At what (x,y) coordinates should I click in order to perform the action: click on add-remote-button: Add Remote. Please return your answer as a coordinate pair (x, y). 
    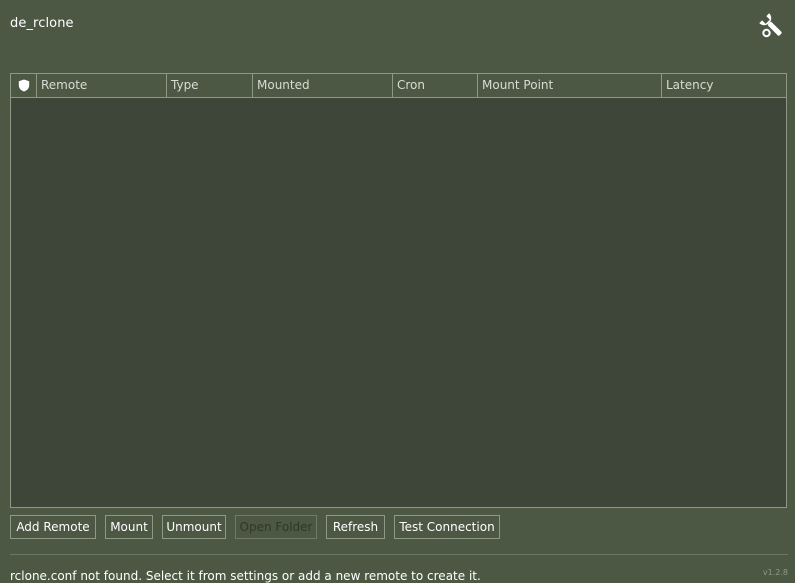
    Looking at the image, I should click on (53, 527).